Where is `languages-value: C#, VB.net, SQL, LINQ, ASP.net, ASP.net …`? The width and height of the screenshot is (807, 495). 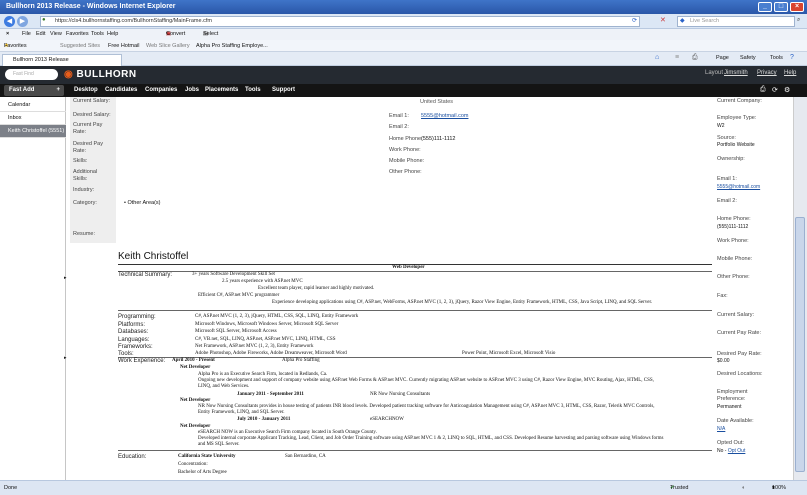 languages-value: C#, VB.net, SQL, LINQ, ASP.net, ASP.net … is located at coordinates (265, 339).